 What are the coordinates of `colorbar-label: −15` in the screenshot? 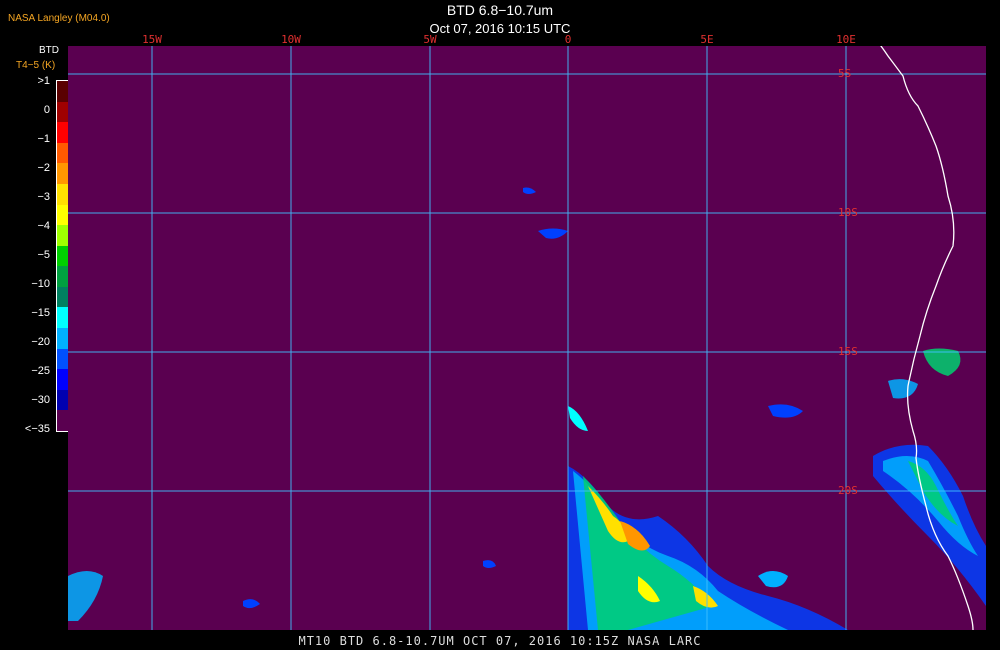 It's located at (40, 313).